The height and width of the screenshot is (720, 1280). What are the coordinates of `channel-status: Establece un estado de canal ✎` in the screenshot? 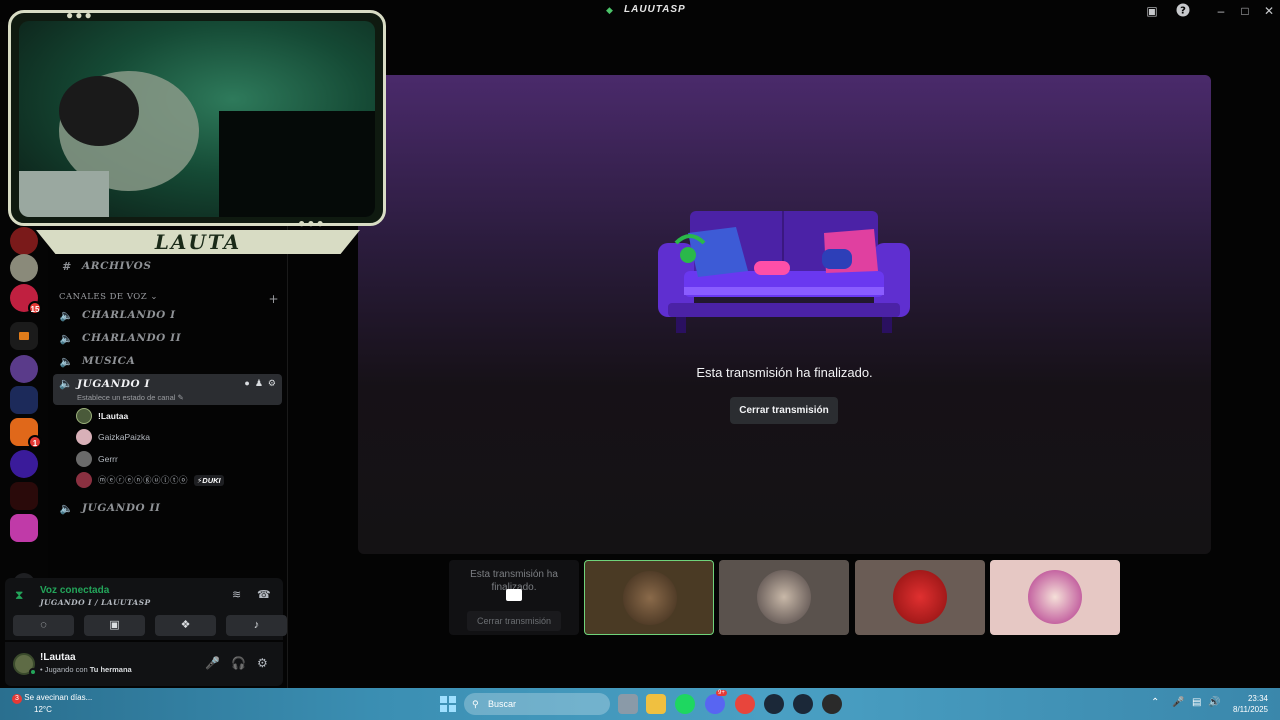 It's located at (130, 397).